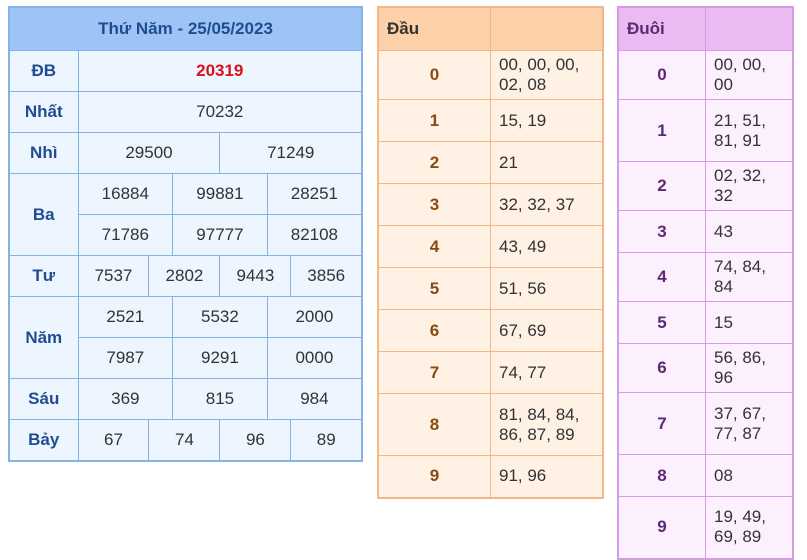  Describe the element at coordinates (434, 28) in the screenshot. I see `head-title: Đầu` at that location.